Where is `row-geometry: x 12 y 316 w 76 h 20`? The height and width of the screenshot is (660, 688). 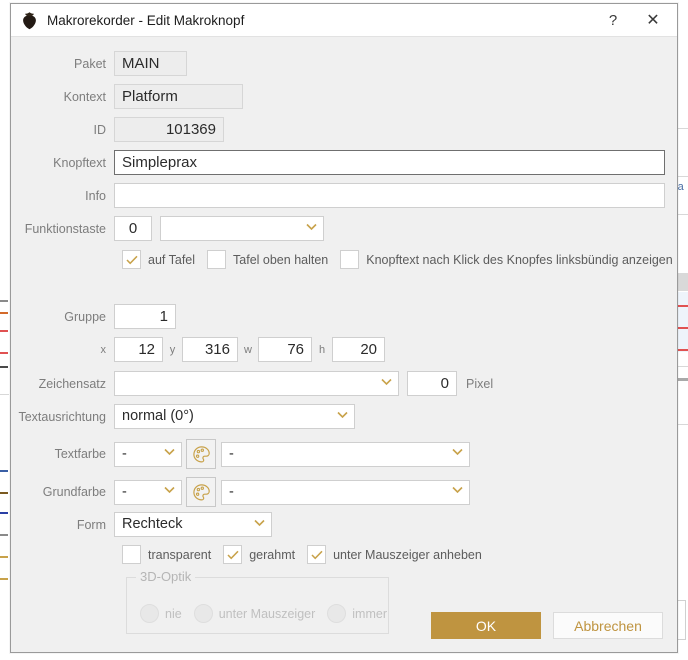
row-geometry: x 12 y 316 w 76 h 20 is located at coordinates (198, 349).